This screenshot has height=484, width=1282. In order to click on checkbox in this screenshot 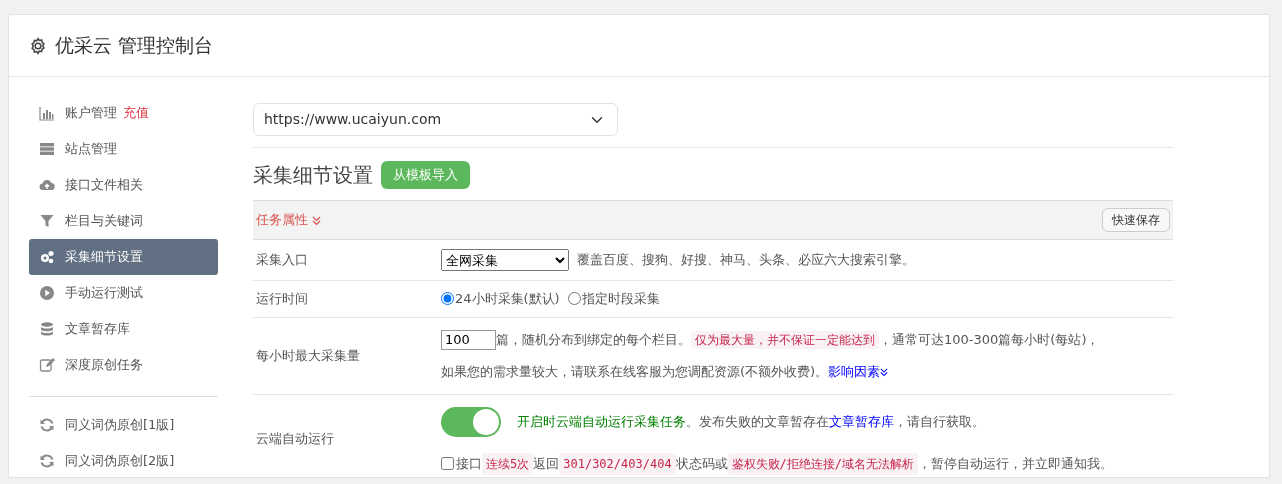, I will do `click(447, 463)`.